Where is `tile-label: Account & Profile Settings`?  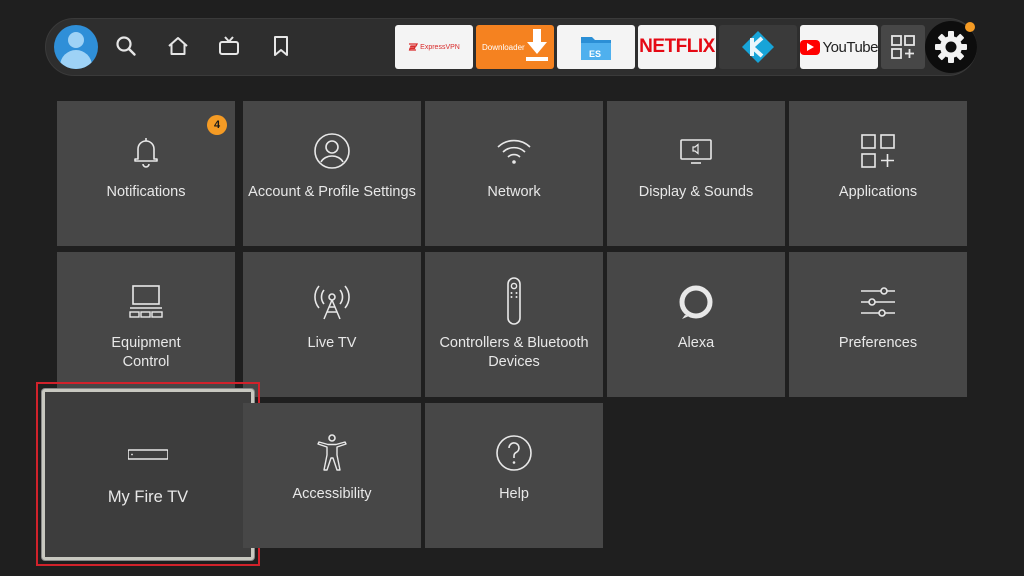
tile-label: Account & Profile Settings is located at coordinates (332, 192).